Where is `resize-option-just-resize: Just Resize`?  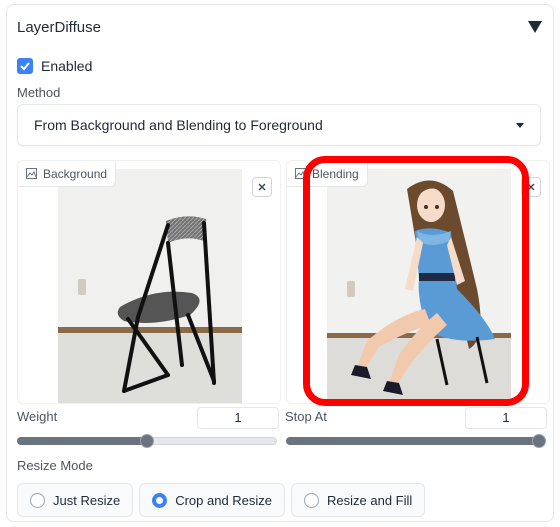 resize-option-just-resize: Just Resize is located at coordinates (75, 500).